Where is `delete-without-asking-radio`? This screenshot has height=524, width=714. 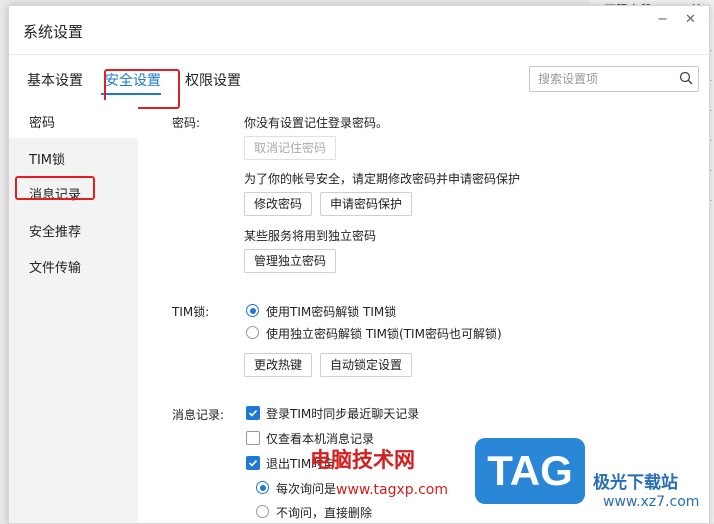
delete-without-asking-radio is located at coordinates (262, 511).